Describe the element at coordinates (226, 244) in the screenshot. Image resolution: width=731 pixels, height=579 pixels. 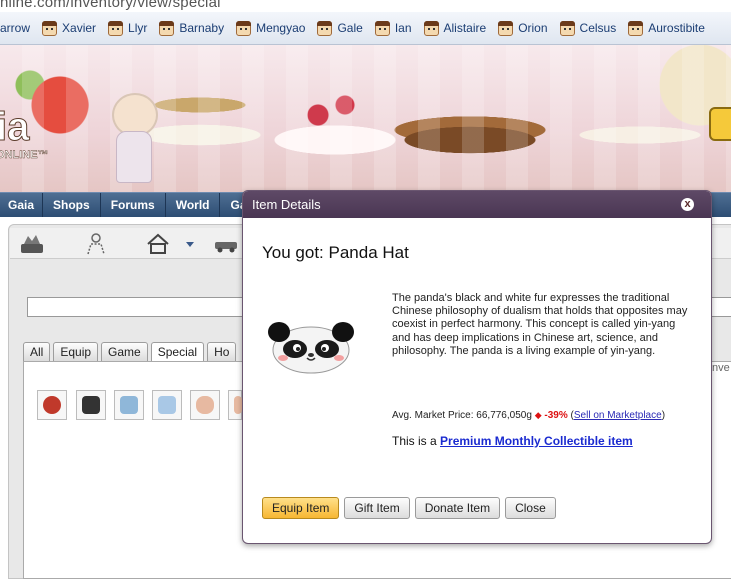
I see `car-icon` at that location.